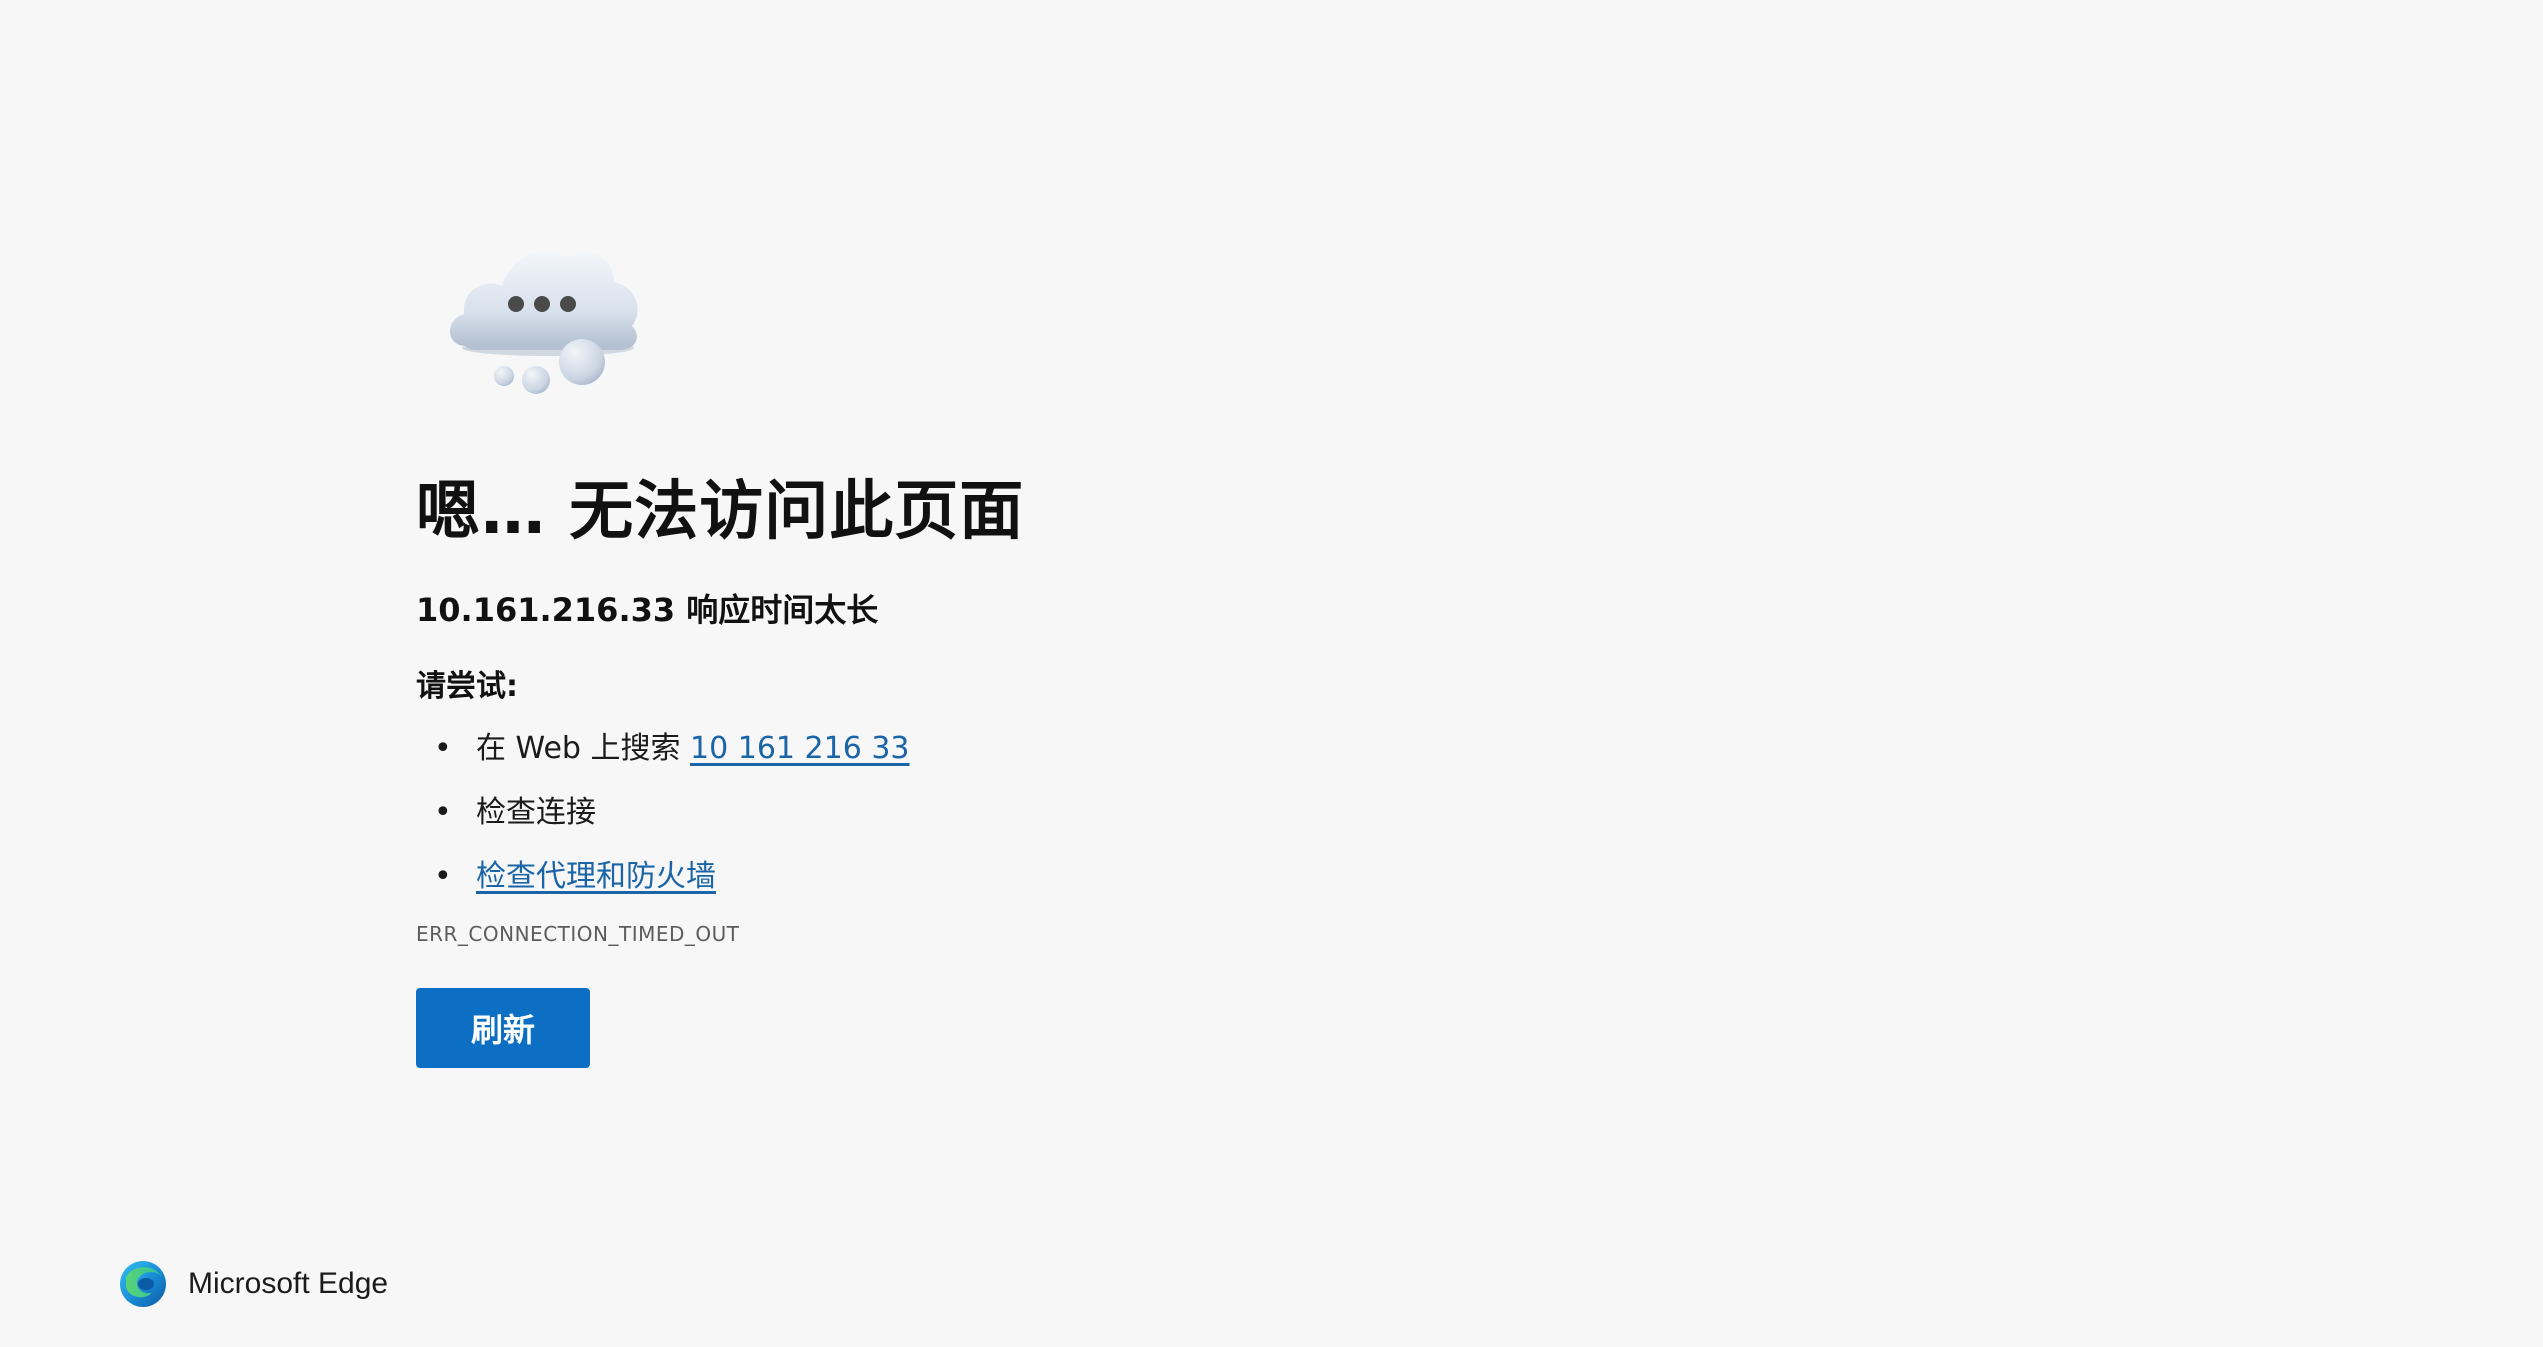 This screenshot has width=2543, height=1347. I want to click on search-ip-link: 10 161 216 33, so click(799, 748).